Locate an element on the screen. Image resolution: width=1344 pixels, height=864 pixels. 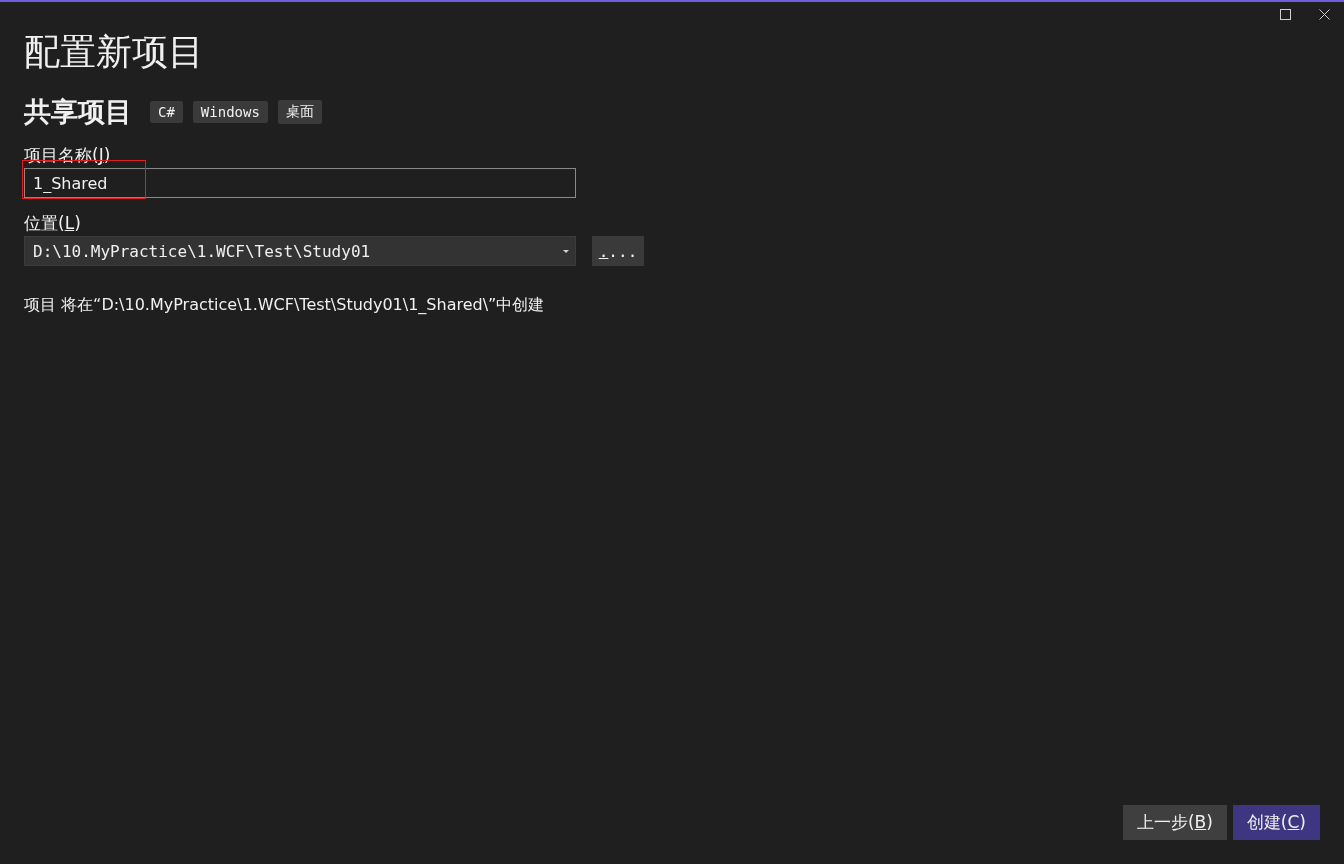
location-dropdown: D:\10.MyPractice\1.WCF\Test\Study01 is located at coordinates (300, 251).